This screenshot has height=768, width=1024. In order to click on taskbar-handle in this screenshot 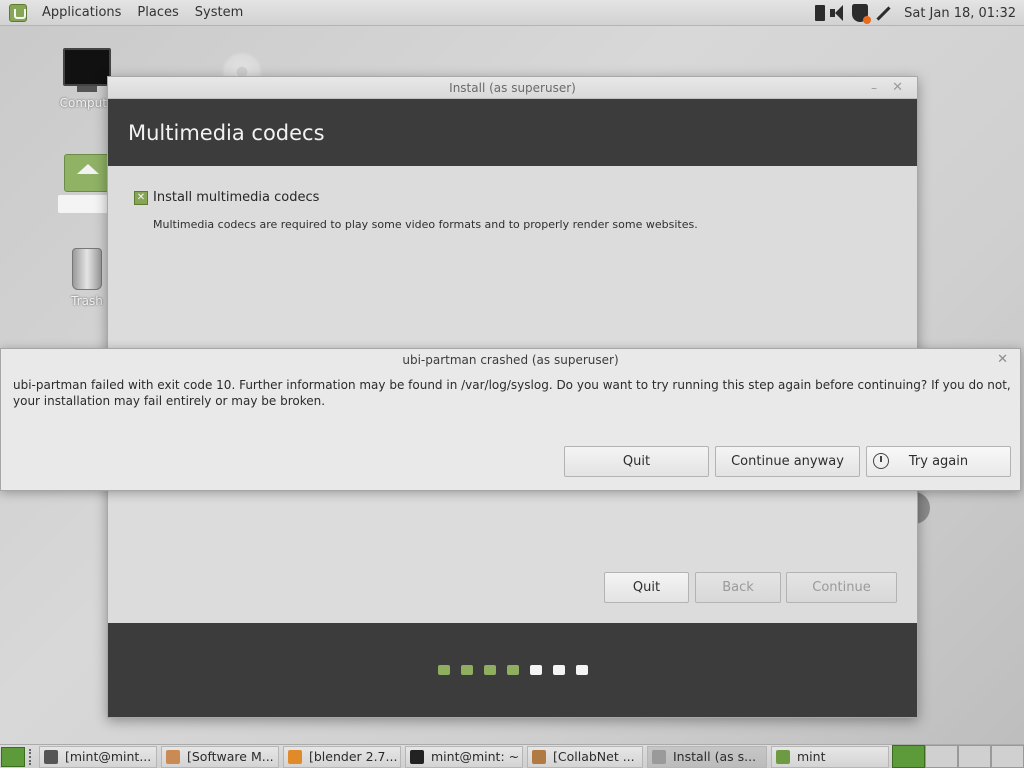, I will do `click(32, 756)`.